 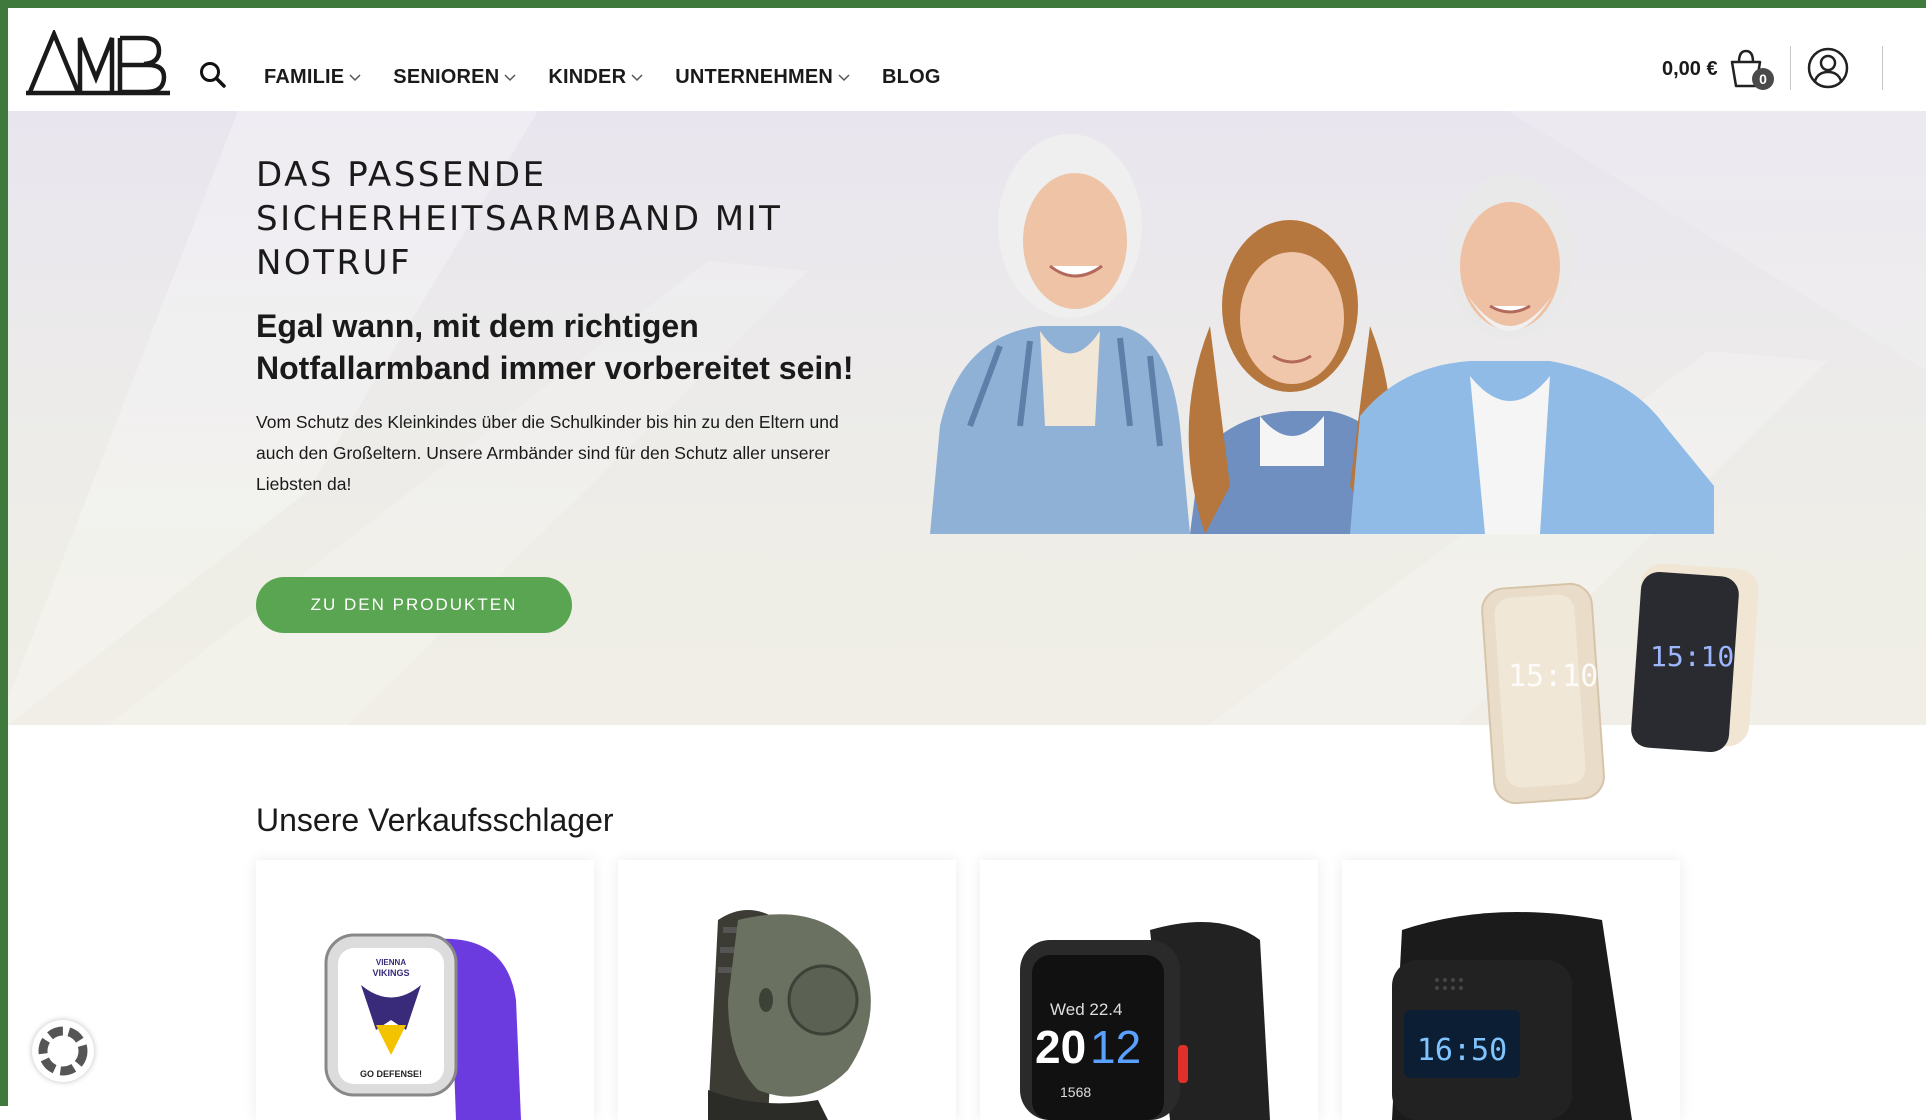 I want to click on browser-frame-top, so click(x=963, y=4).